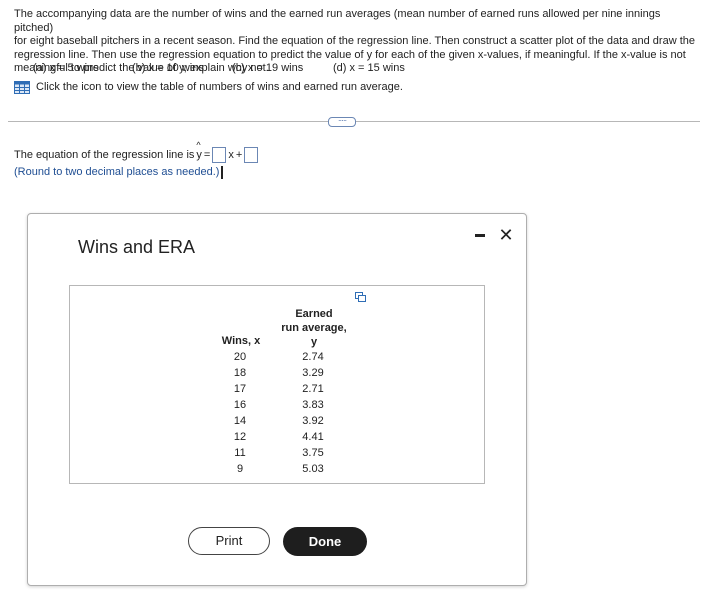 This screenshot has height=612, width=705. Describe the element at coordinates (268, 68) in the screenshot. I see `part-c: (c) x = 19 wins` at that location.